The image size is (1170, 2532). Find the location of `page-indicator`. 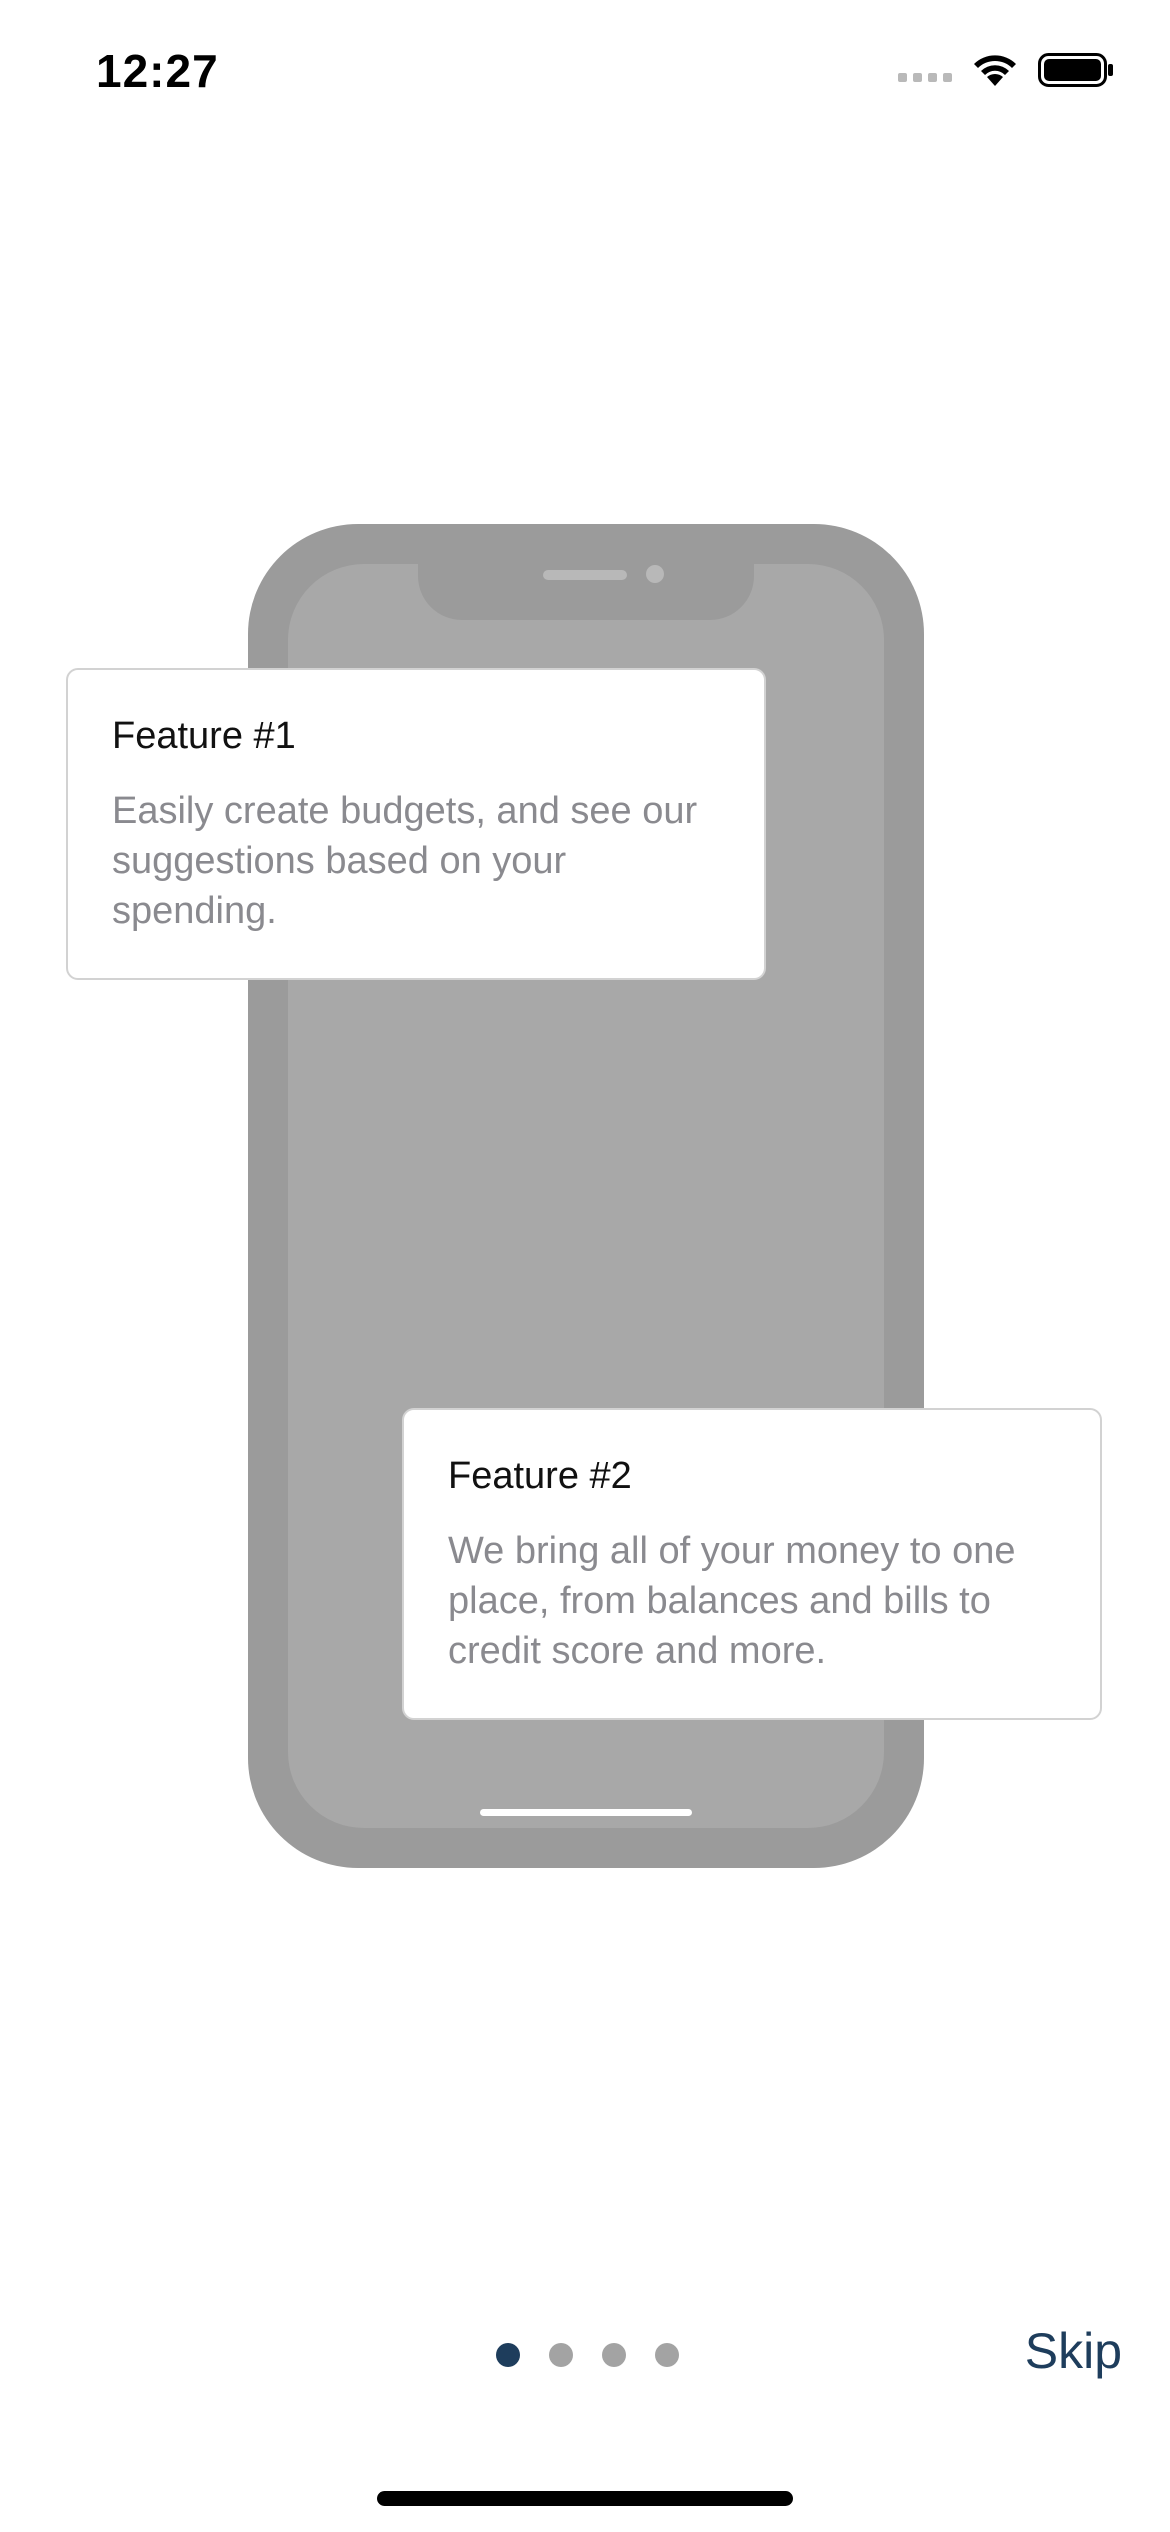

page-indicator is located at coordinates (587, 2355).